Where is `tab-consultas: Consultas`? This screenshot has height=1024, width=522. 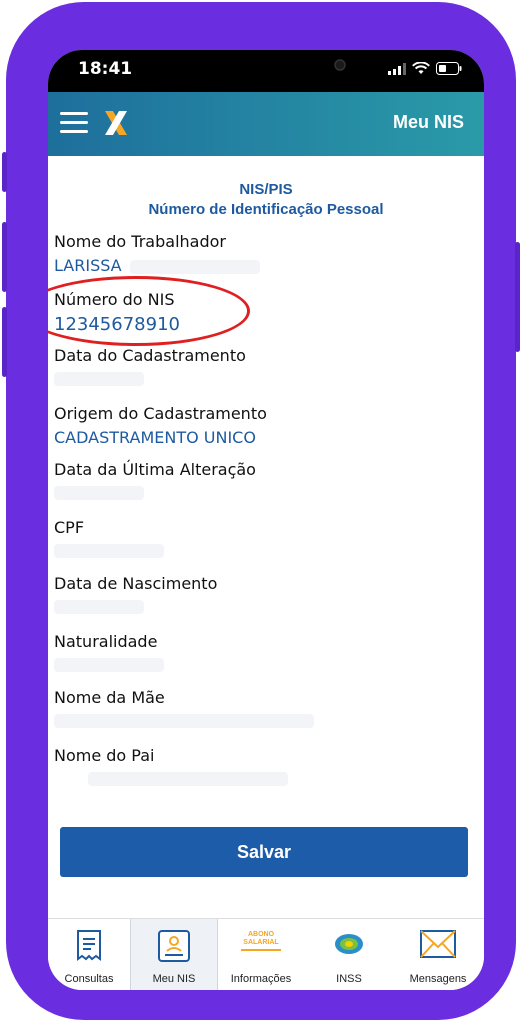 tab-consultas: Consultas is located at coordinates (89, 954).